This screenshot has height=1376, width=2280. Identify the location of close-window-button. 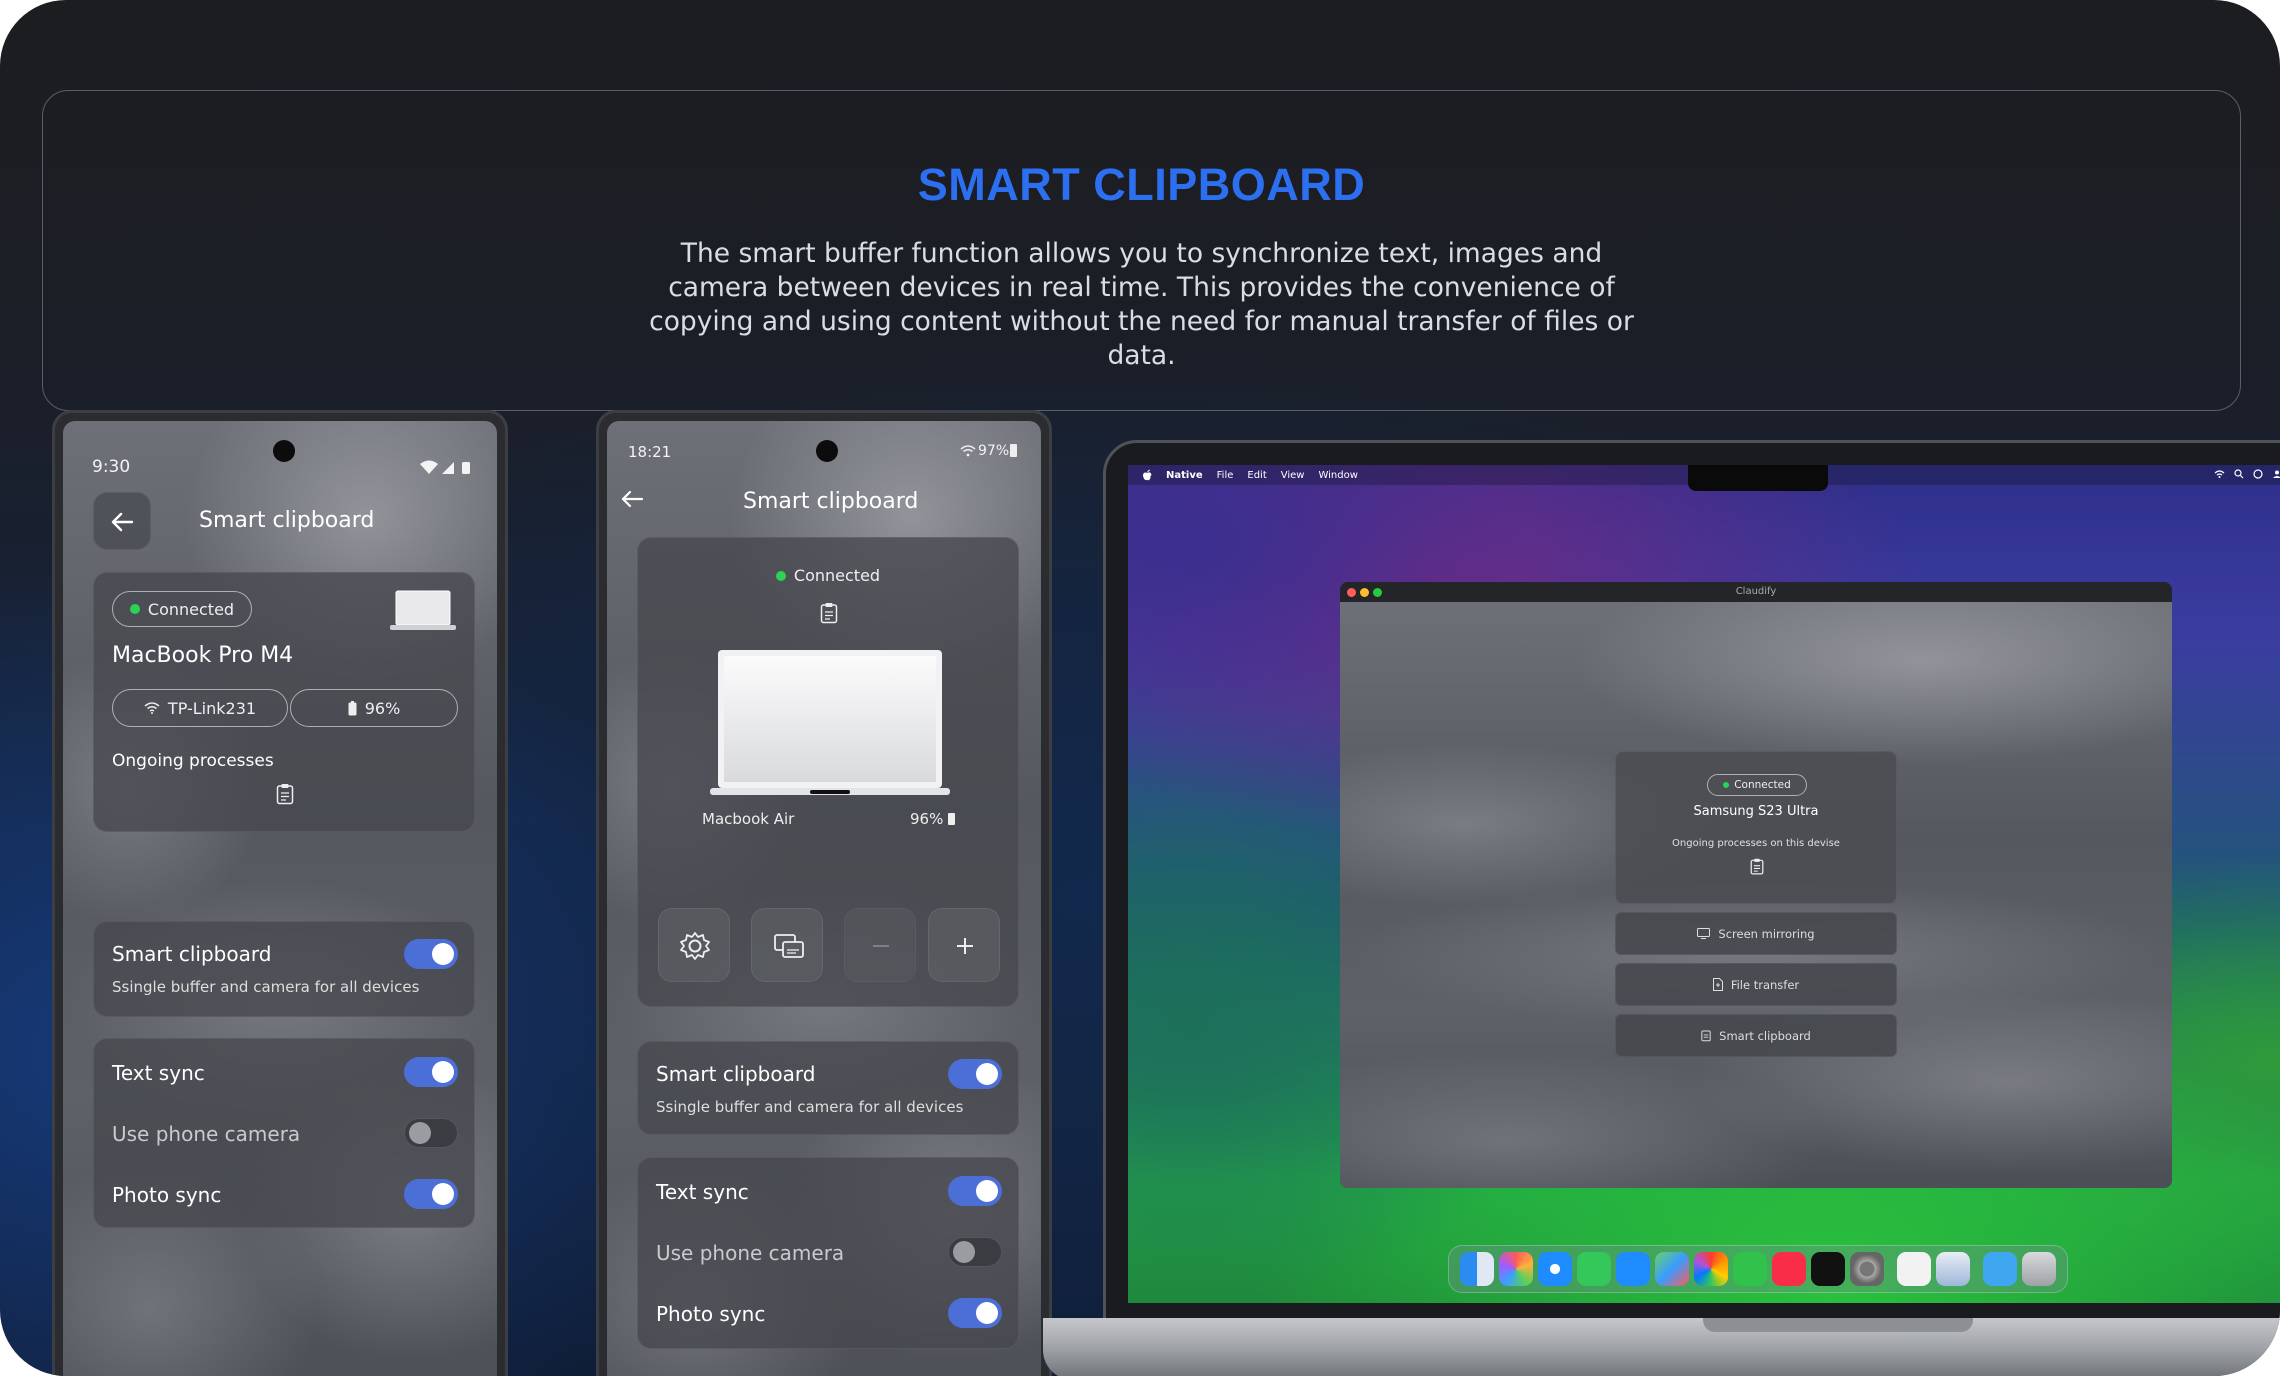
(1351, 592).